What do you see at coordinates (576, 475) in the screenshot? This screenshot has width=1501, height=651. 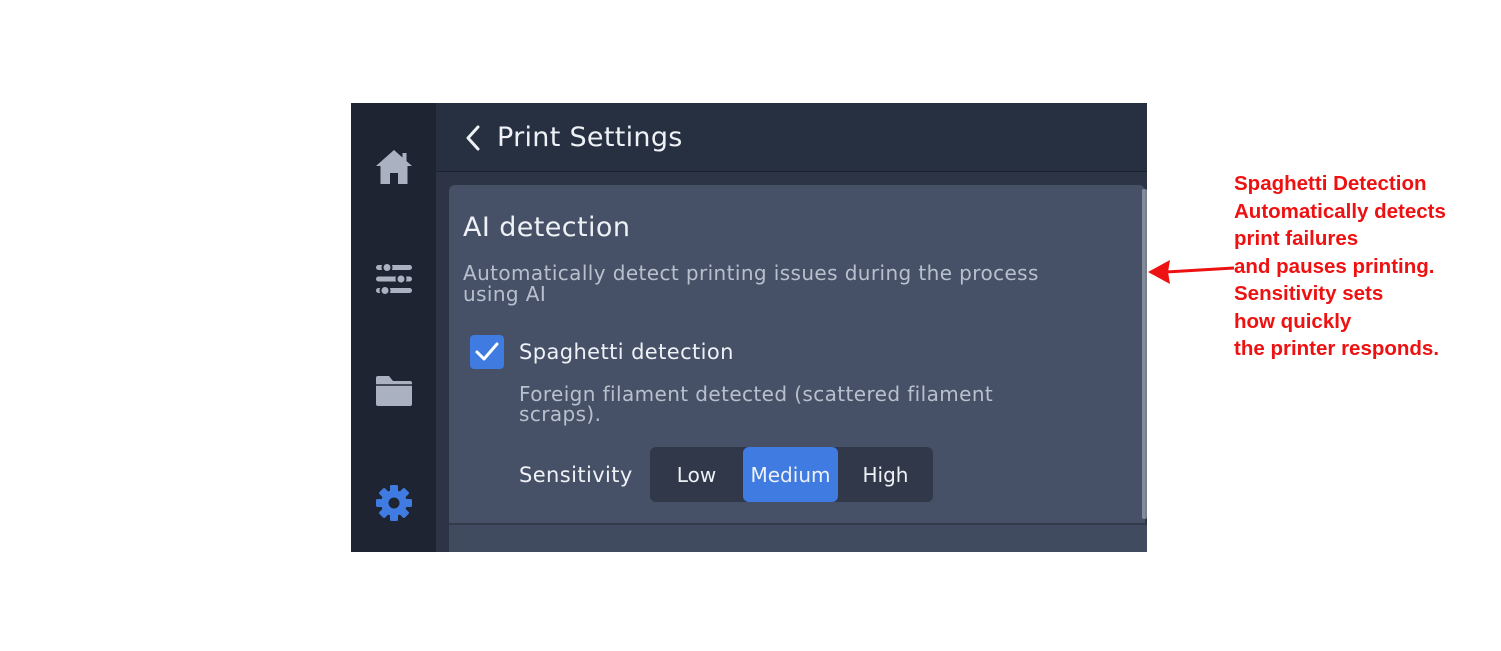 I see `sensitivity-label: Sensitivity` at bounding box center [576, 475].